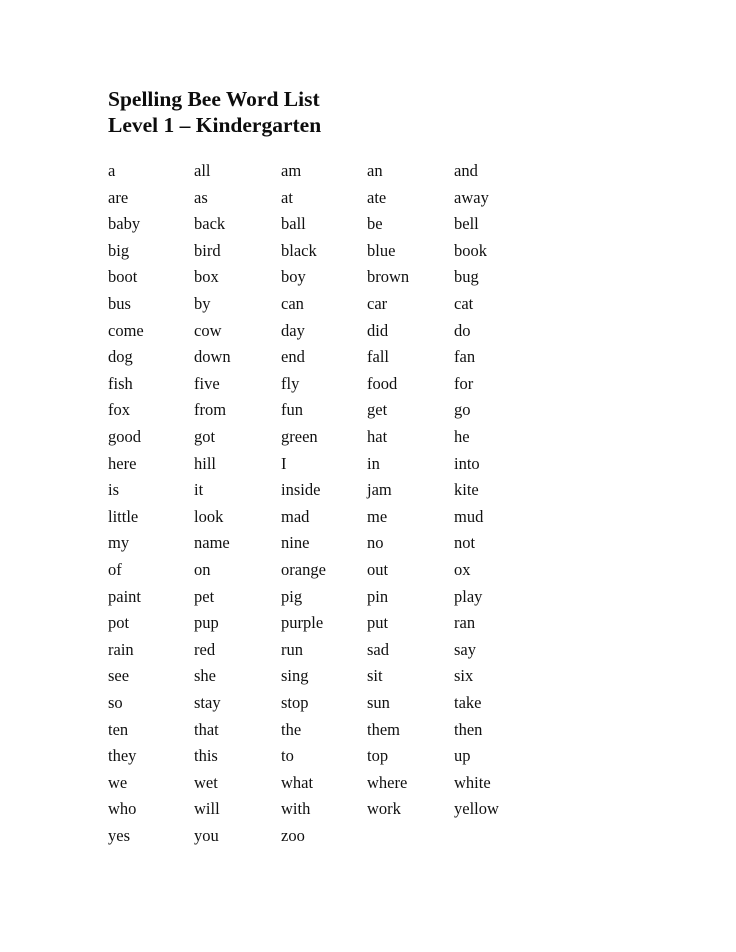 This screenshot has height=952, width=736. What do you see at coordinates (121, 649) in the screenshot?
I see `word-item: rain` at bounding box center [121, 649].